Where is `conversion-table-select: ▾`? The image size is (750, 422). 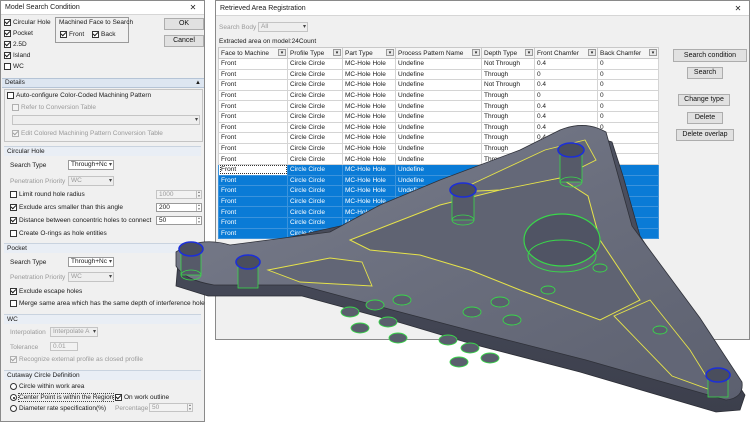
conversion-table-select: ▾ is located at coordinates (106, 120).